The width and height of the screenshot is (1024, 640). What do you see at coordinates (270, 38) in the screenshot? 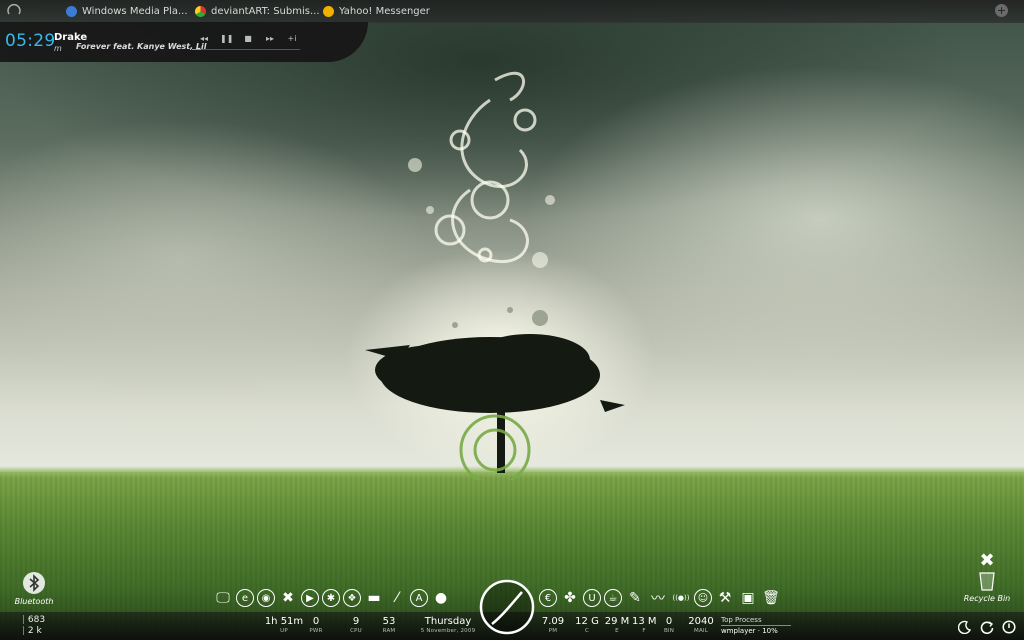
I see `next-button: ▸▸` at bounding box center [270, 38].